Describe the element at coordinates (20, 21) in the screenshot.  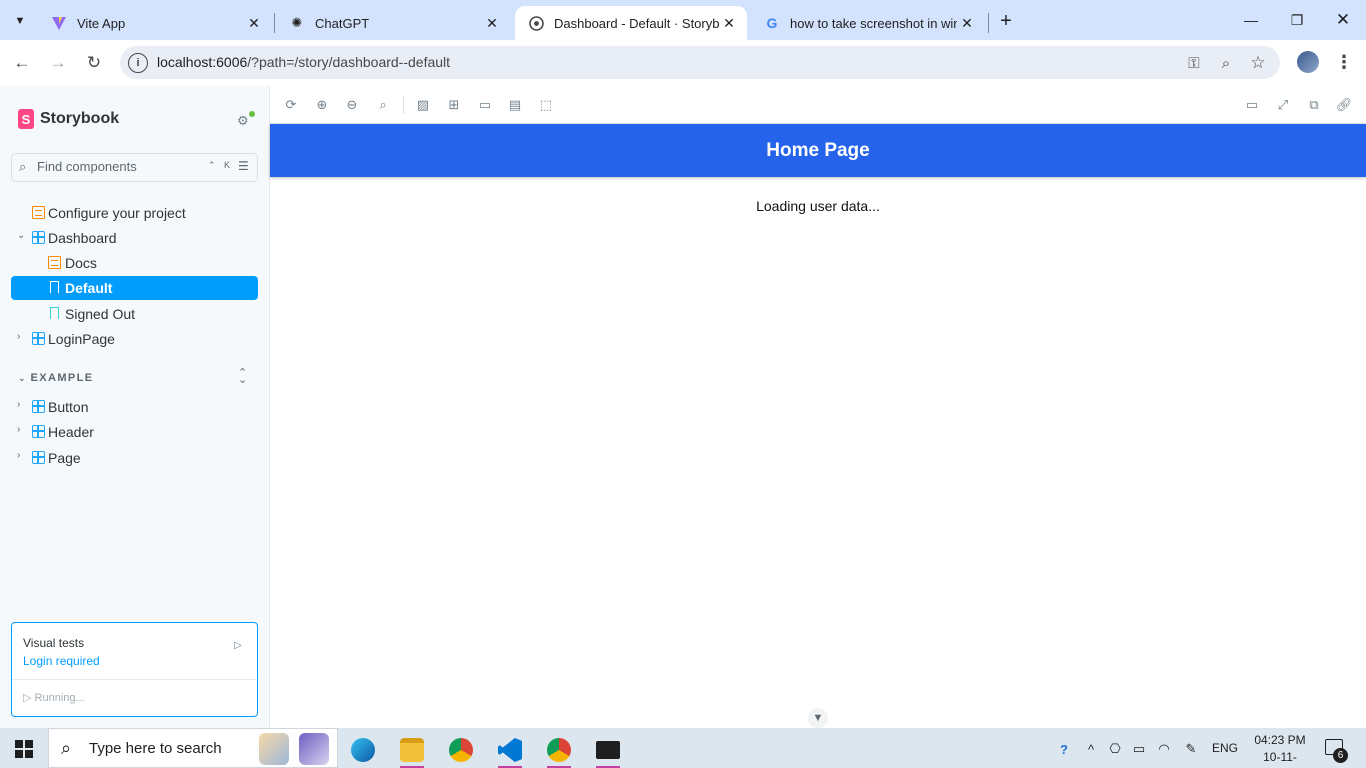
I see `tab-search-chevron-down-icon: ▼` at that location.